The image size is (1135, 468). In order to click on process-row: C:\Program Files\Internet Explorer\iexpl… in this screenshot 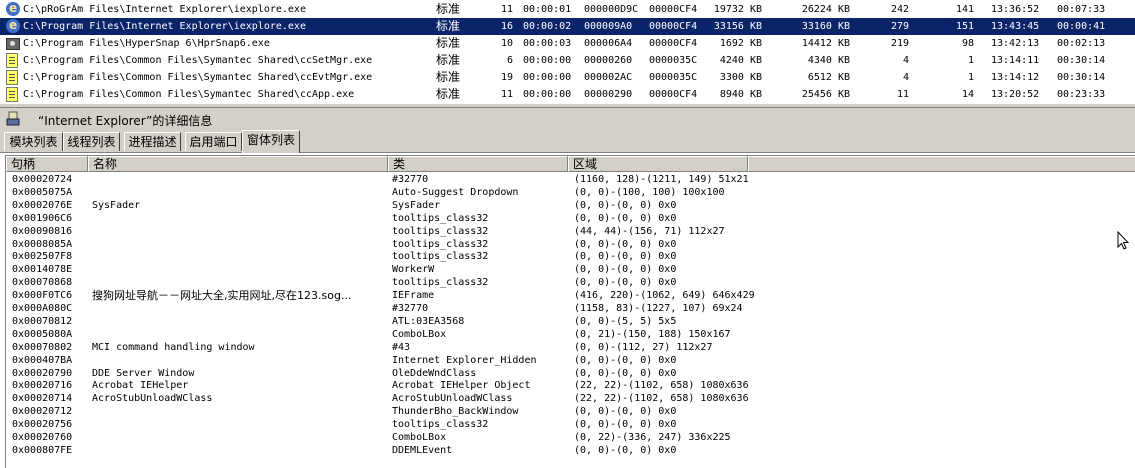, I will do `click(567, 26)`.